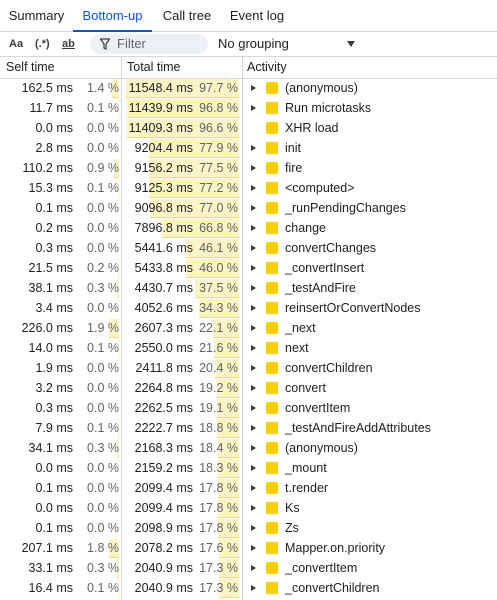  Describe the element at coordinates (248, 148) in the screenshot. I see `table-row: 2.8 ms 0.0 % 9204.4 ms 77.9 % init` at that location.